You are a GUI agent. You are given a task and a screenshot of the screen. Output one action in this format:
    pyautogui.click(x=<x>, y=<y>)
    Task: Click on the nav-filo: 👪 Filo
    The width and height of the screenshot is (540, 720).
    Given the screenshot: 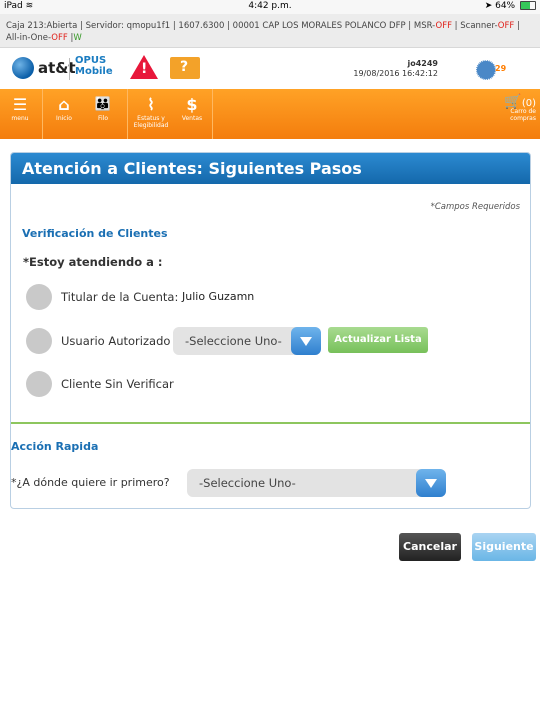 What is the action you would take?
    pyautogui.click(x=103, y=114)
    